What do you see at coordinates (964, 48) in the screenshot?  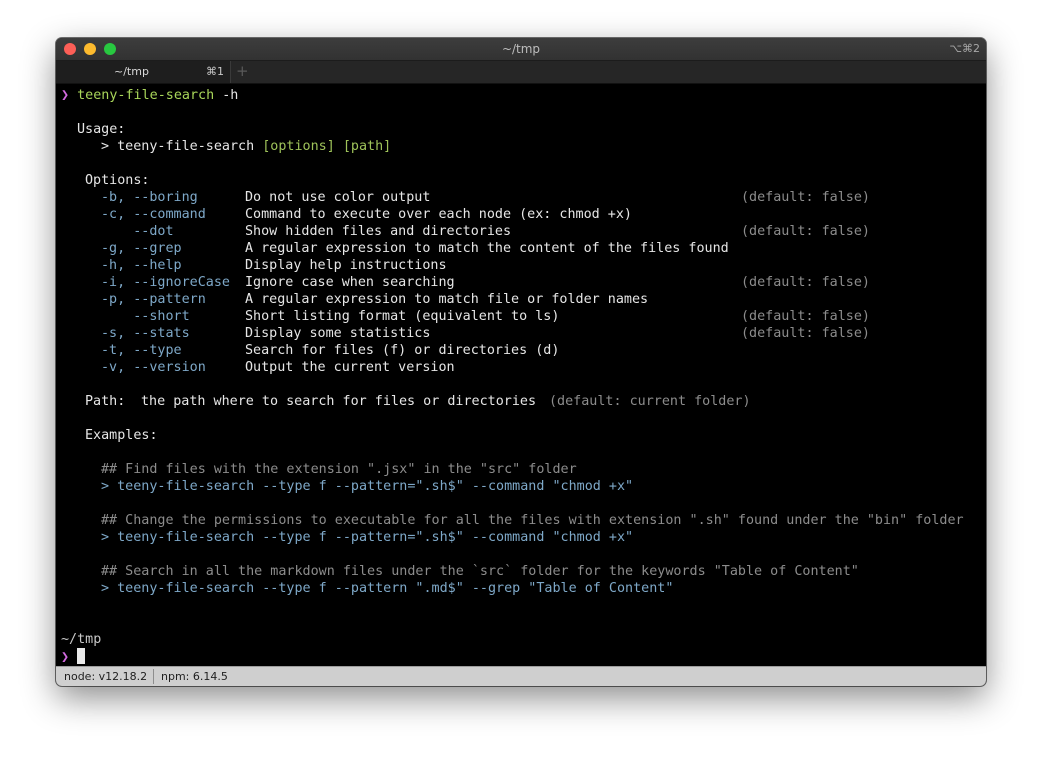 I see `window-shortcut: ⌥⌘2` at bounding box center [964, 48].